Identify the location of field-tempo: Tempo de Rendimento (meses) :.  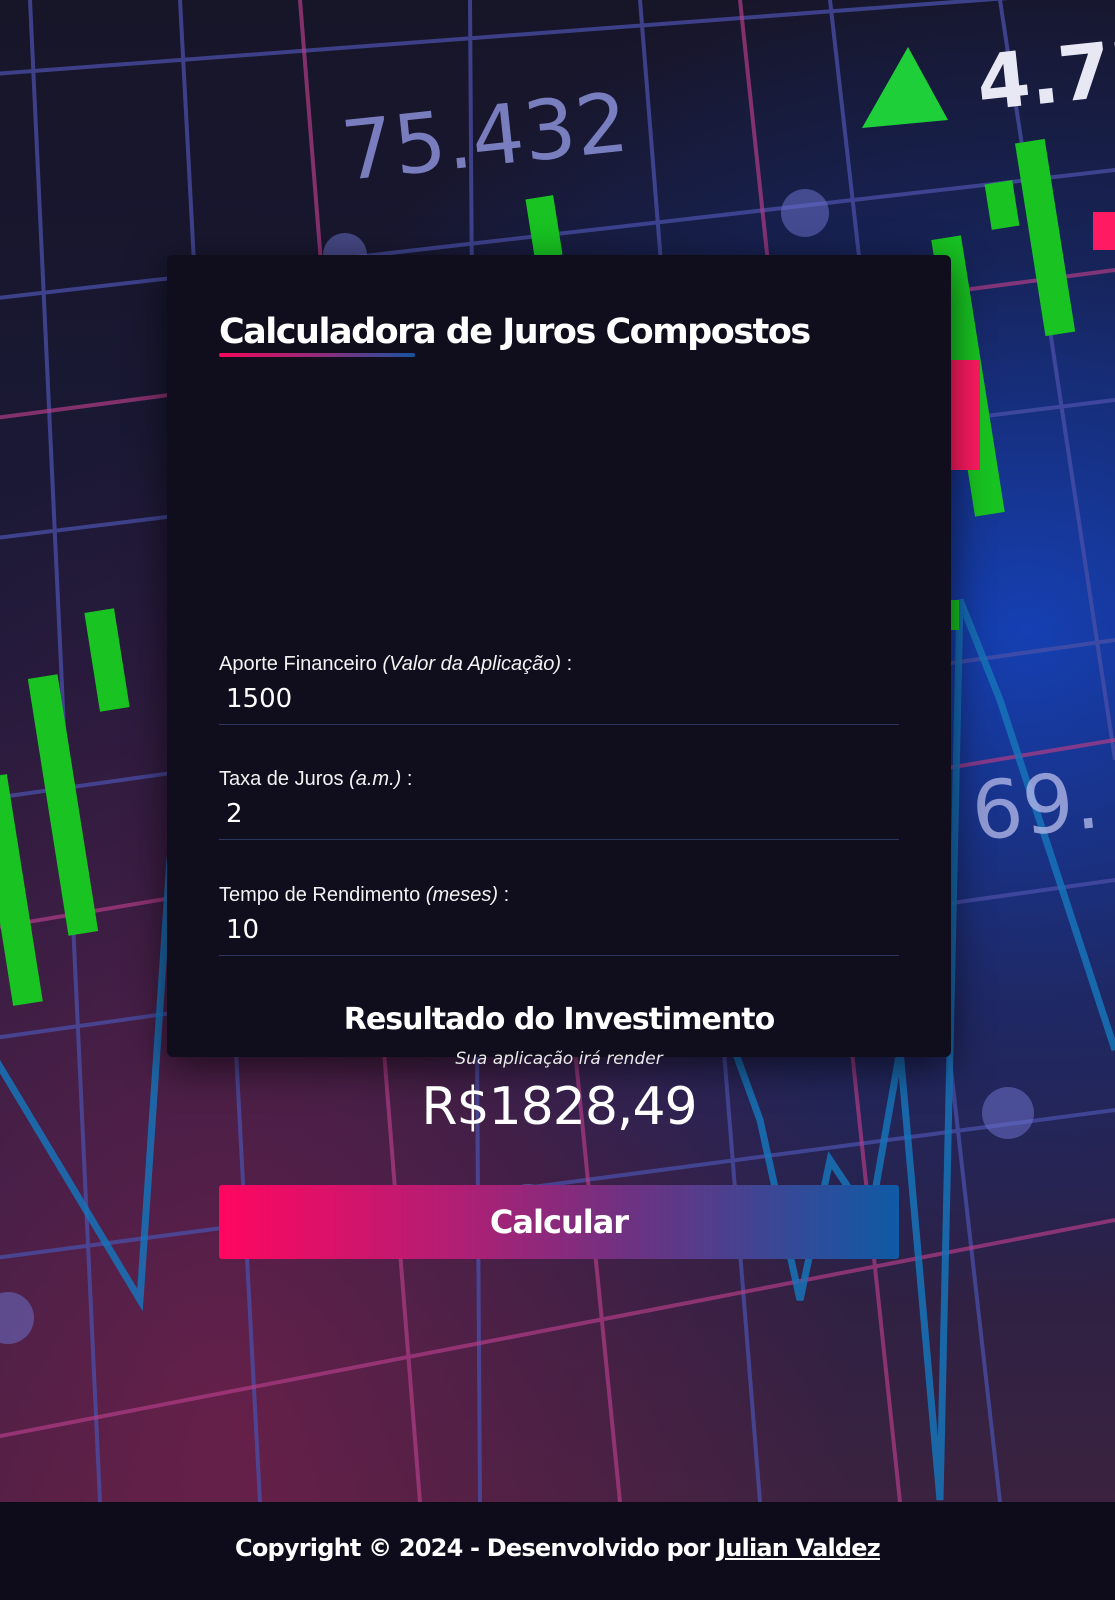
(559, 920).